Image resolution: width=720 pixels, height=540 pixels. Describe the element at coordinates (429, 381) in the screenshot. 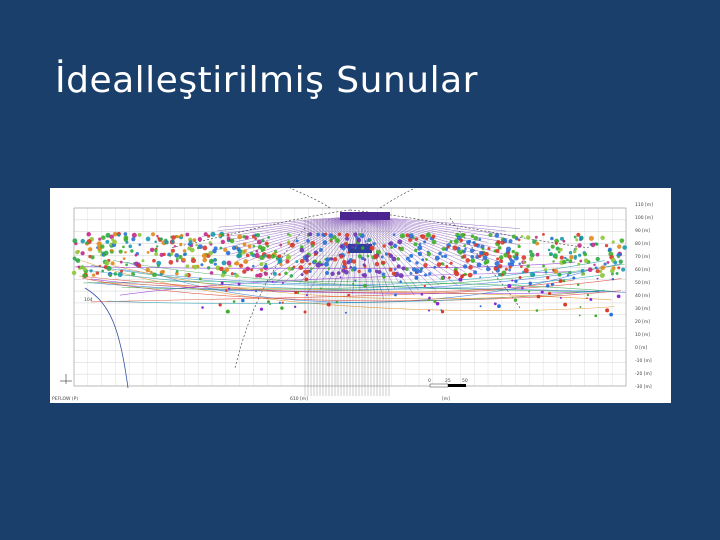

I see `scale-label: 0` at that location.